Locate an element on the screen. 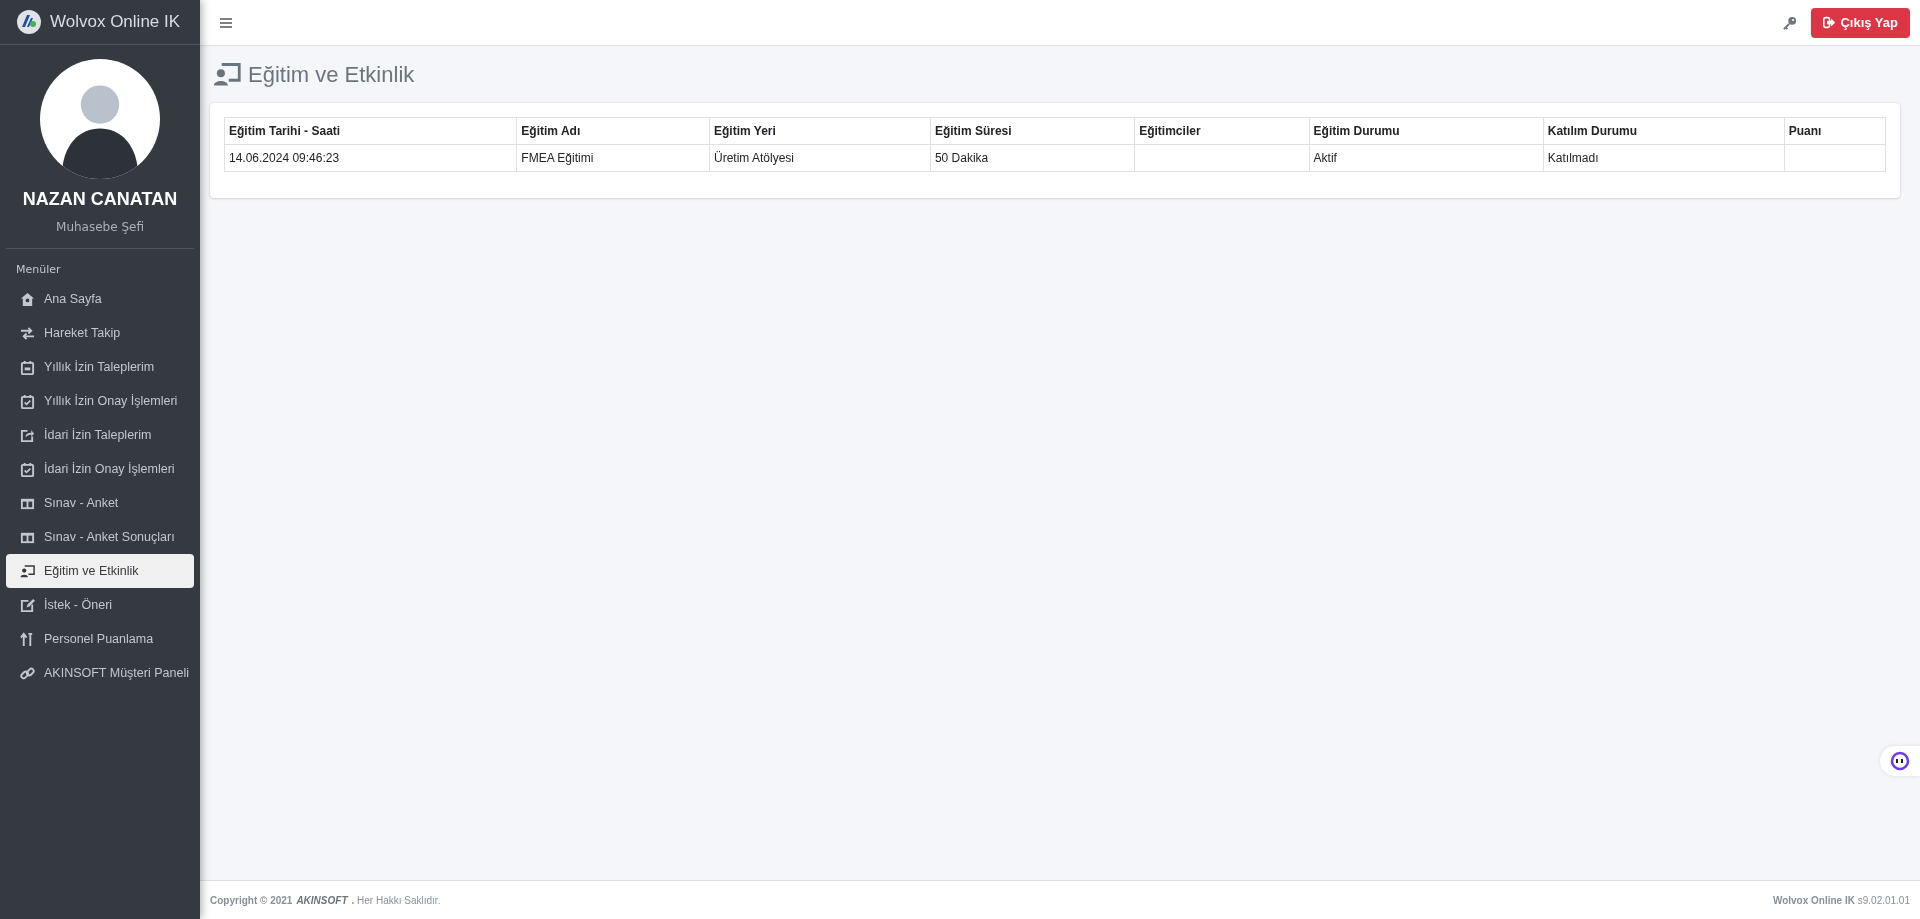 The width and height of the screenshot is (1920, 919). chat-widget-button is located at coordinates (1900, 761).